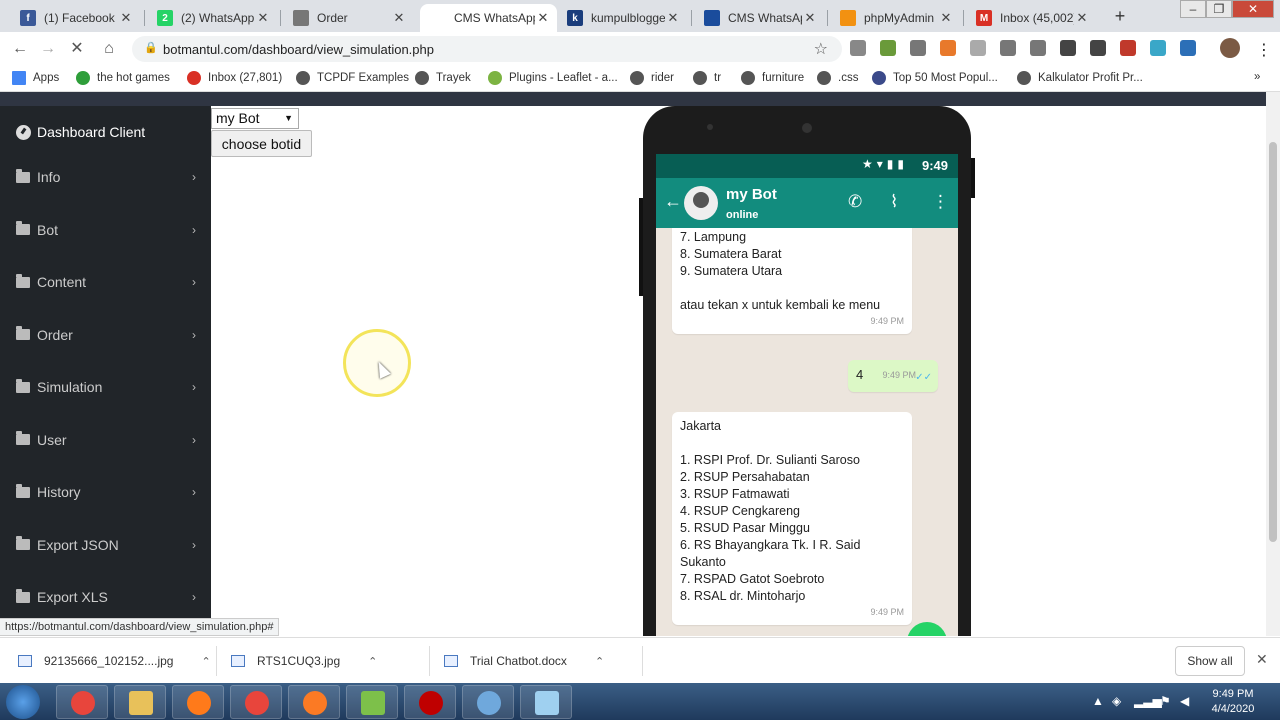  Describe the element at coordinates (1038, 48) in the screenshot. I see `ext-v-icon` at that location.